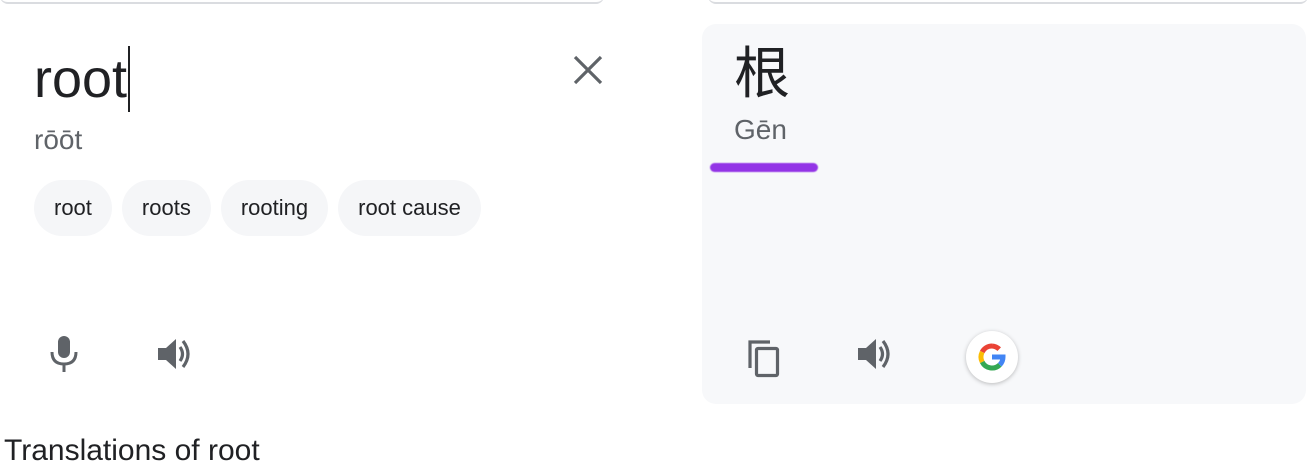  I want to click on suggestion-chip: roots, so click(166, 208).